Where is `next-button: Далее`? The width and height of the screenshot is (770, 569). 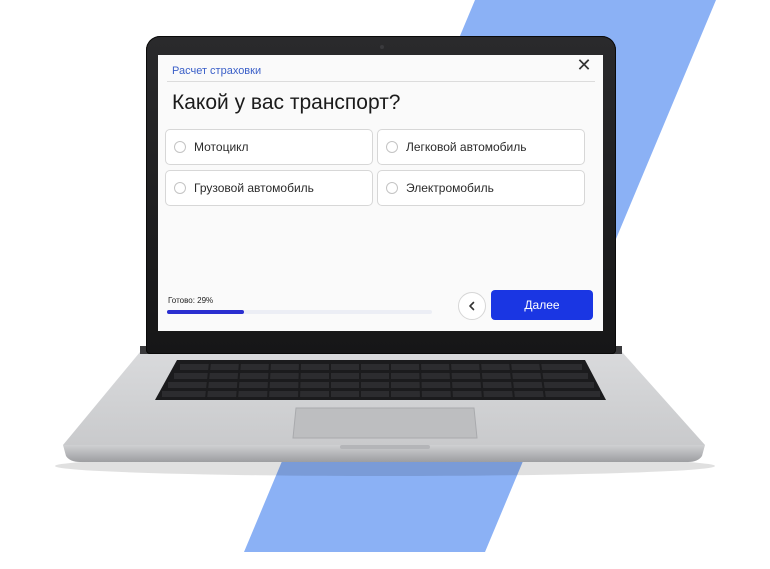 next-button: Далее is located at coordinates (542, 305).